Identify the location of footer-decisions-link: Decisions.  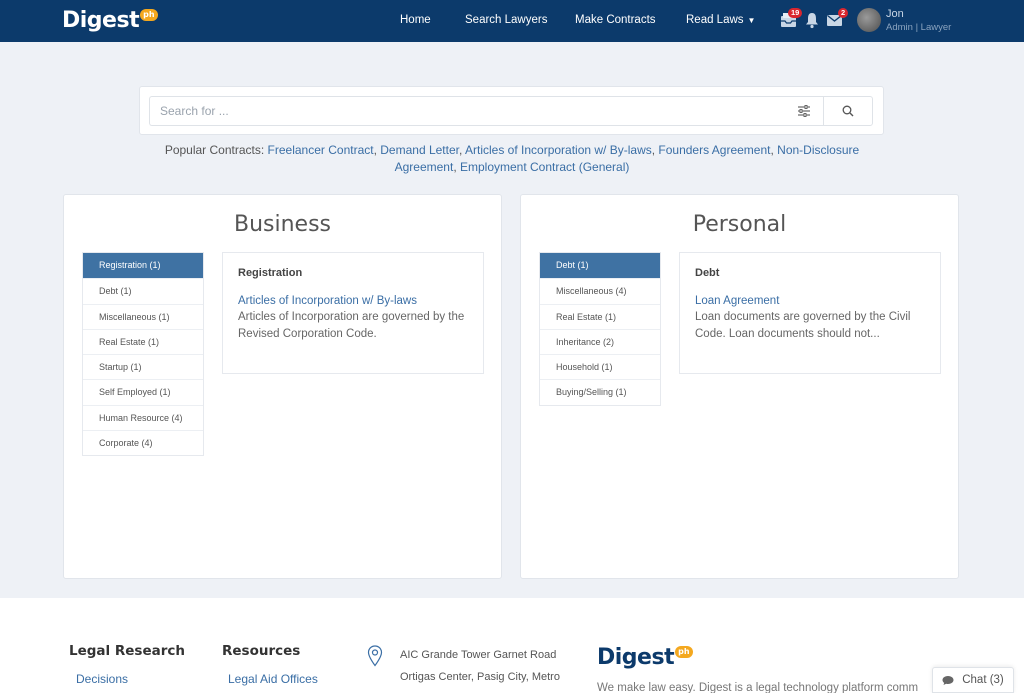
(102, 679).